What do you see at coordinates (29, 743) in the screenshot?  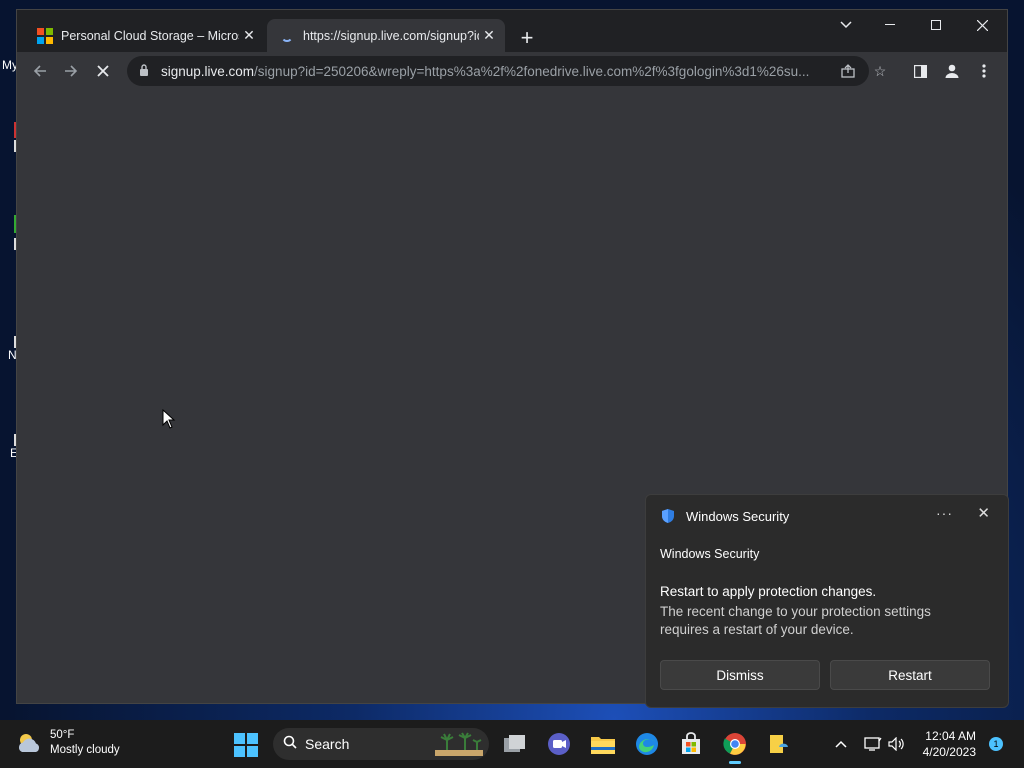 I see `cloud-moon-icon` at bounding box center [29, 743].